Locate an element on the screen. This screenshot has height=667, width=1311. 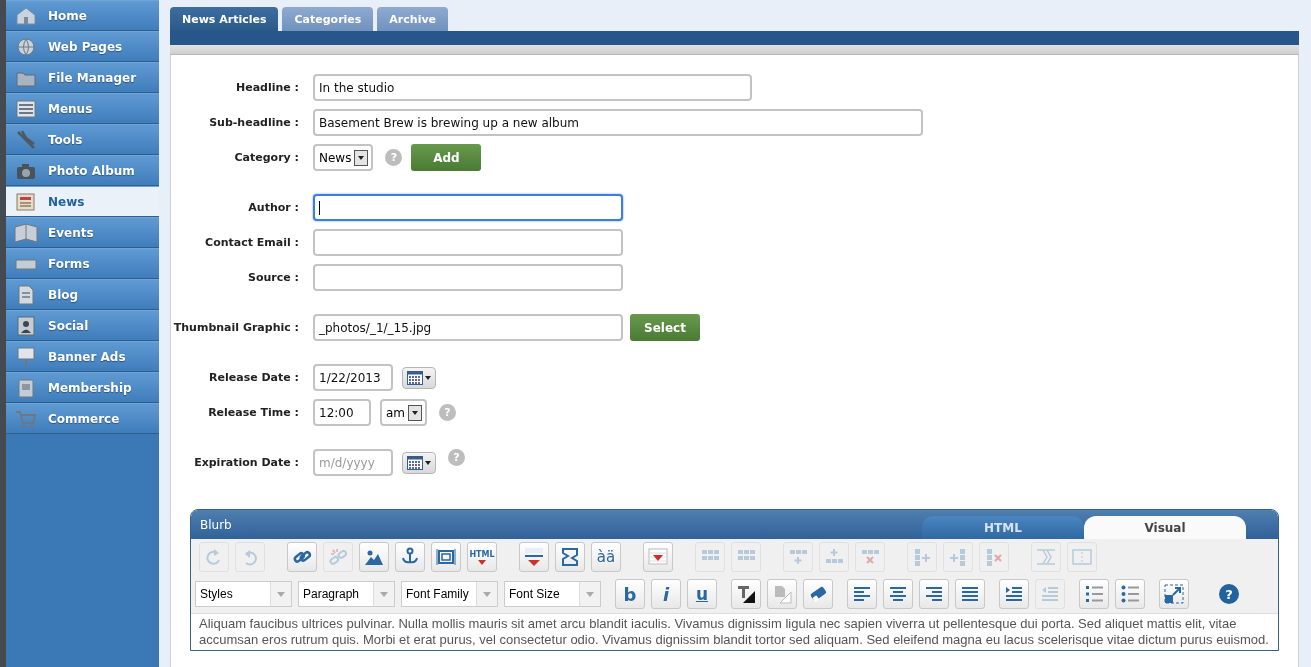
column-before-icon is located at coordinates (922, 557).